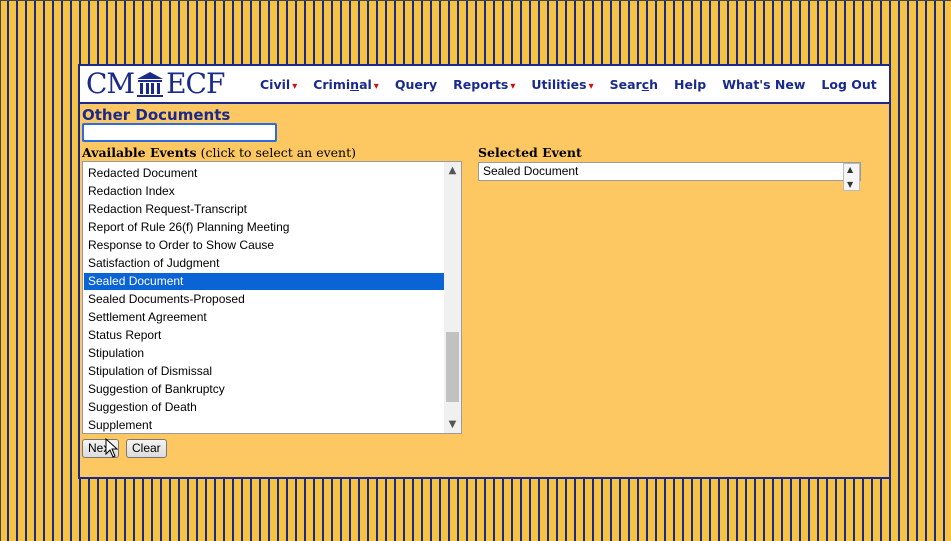  Describe the element at coordinates (481, 84) in the screenshot. I see `menu-item-label: Reports` at that location.